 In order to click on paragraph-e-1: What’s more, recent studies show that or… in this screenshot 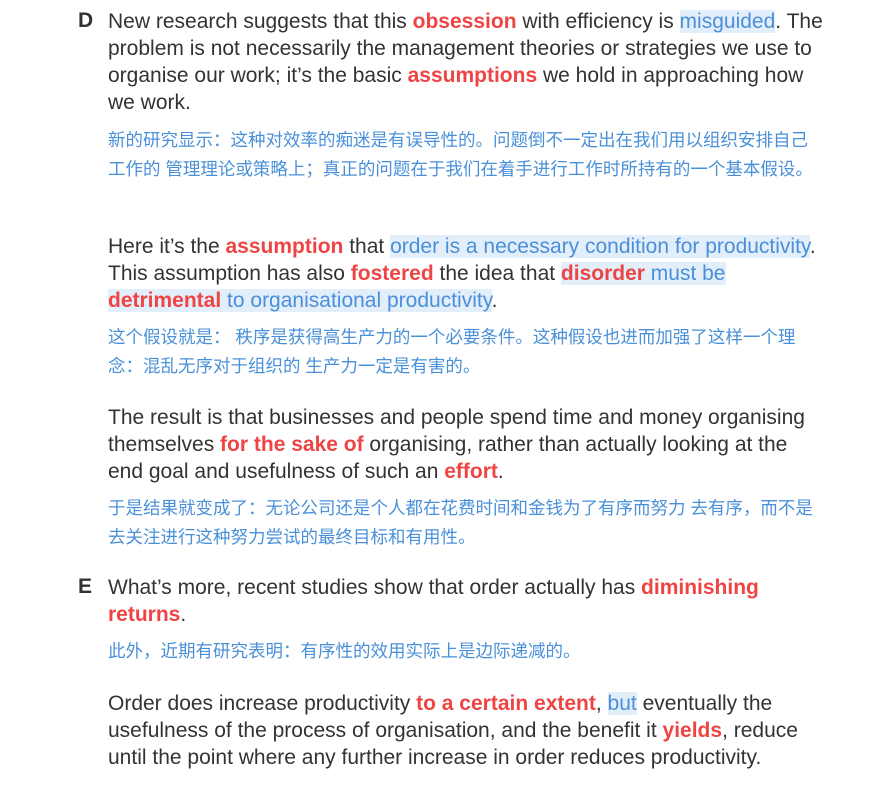, I will do `click(468, 601)`.